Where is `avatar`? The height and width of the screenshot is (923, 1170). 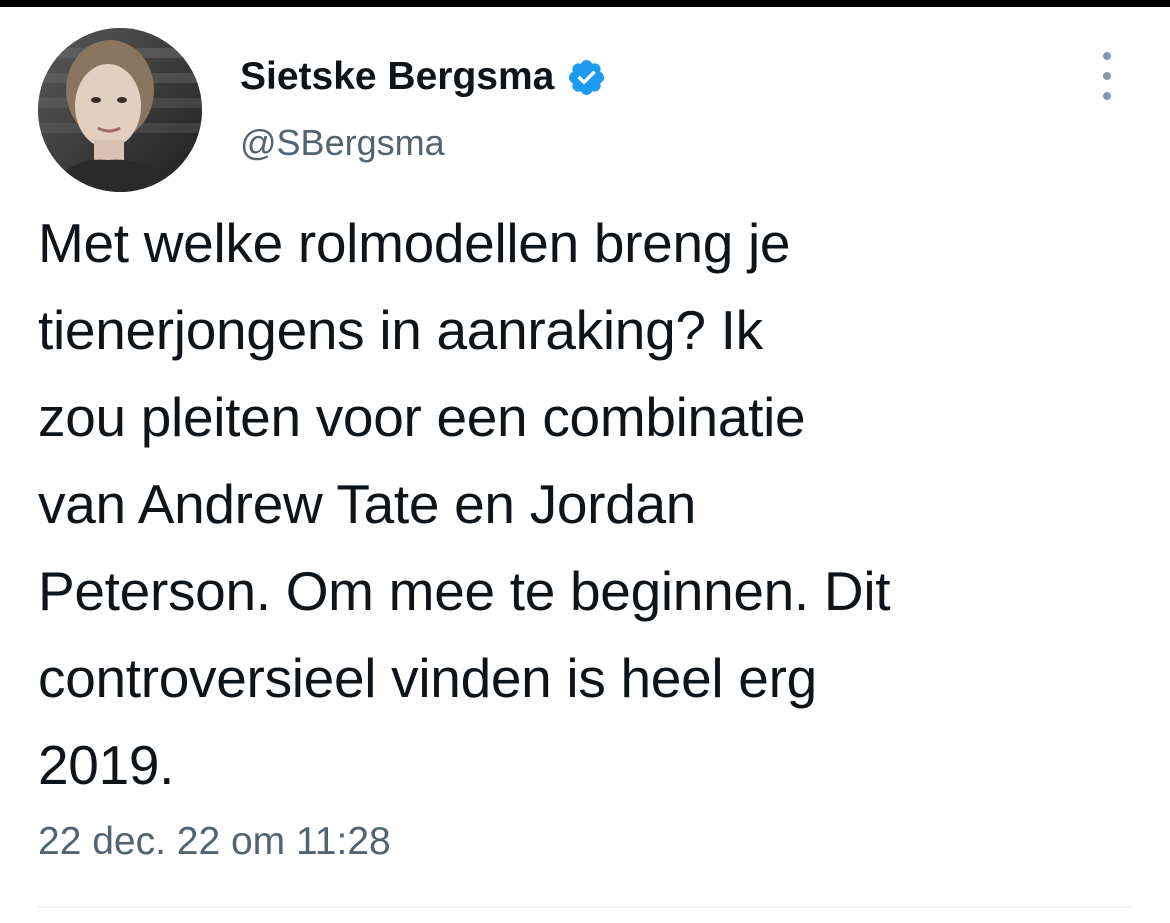
avatar is located at coordinates (120, 110).